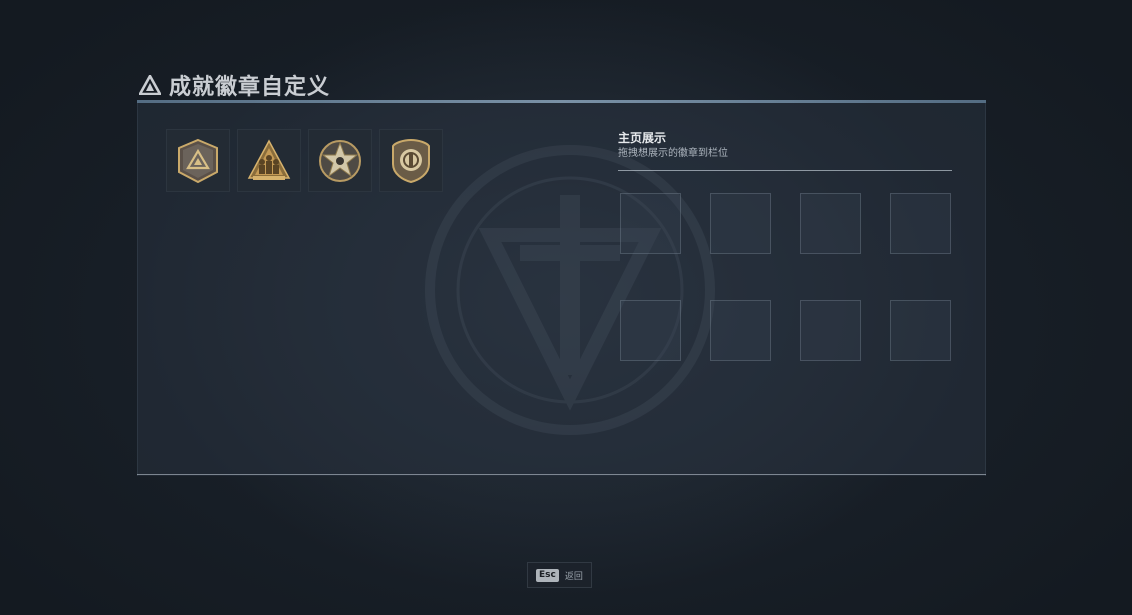  I want to click on showcase-header: 主页展示 拖拽想展示的徽章到栏位, so click(785, 146).